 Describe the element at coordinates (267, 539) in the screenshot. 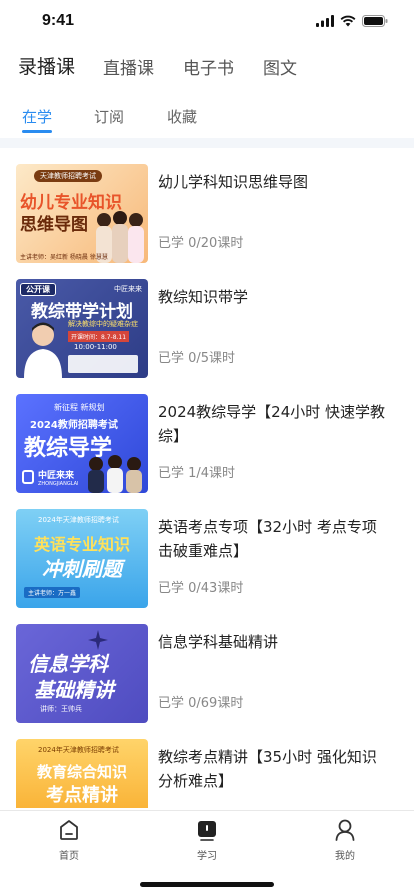

I see `course-title: 英语考点专项【32小时 考点专项击破重难点】` at that location.